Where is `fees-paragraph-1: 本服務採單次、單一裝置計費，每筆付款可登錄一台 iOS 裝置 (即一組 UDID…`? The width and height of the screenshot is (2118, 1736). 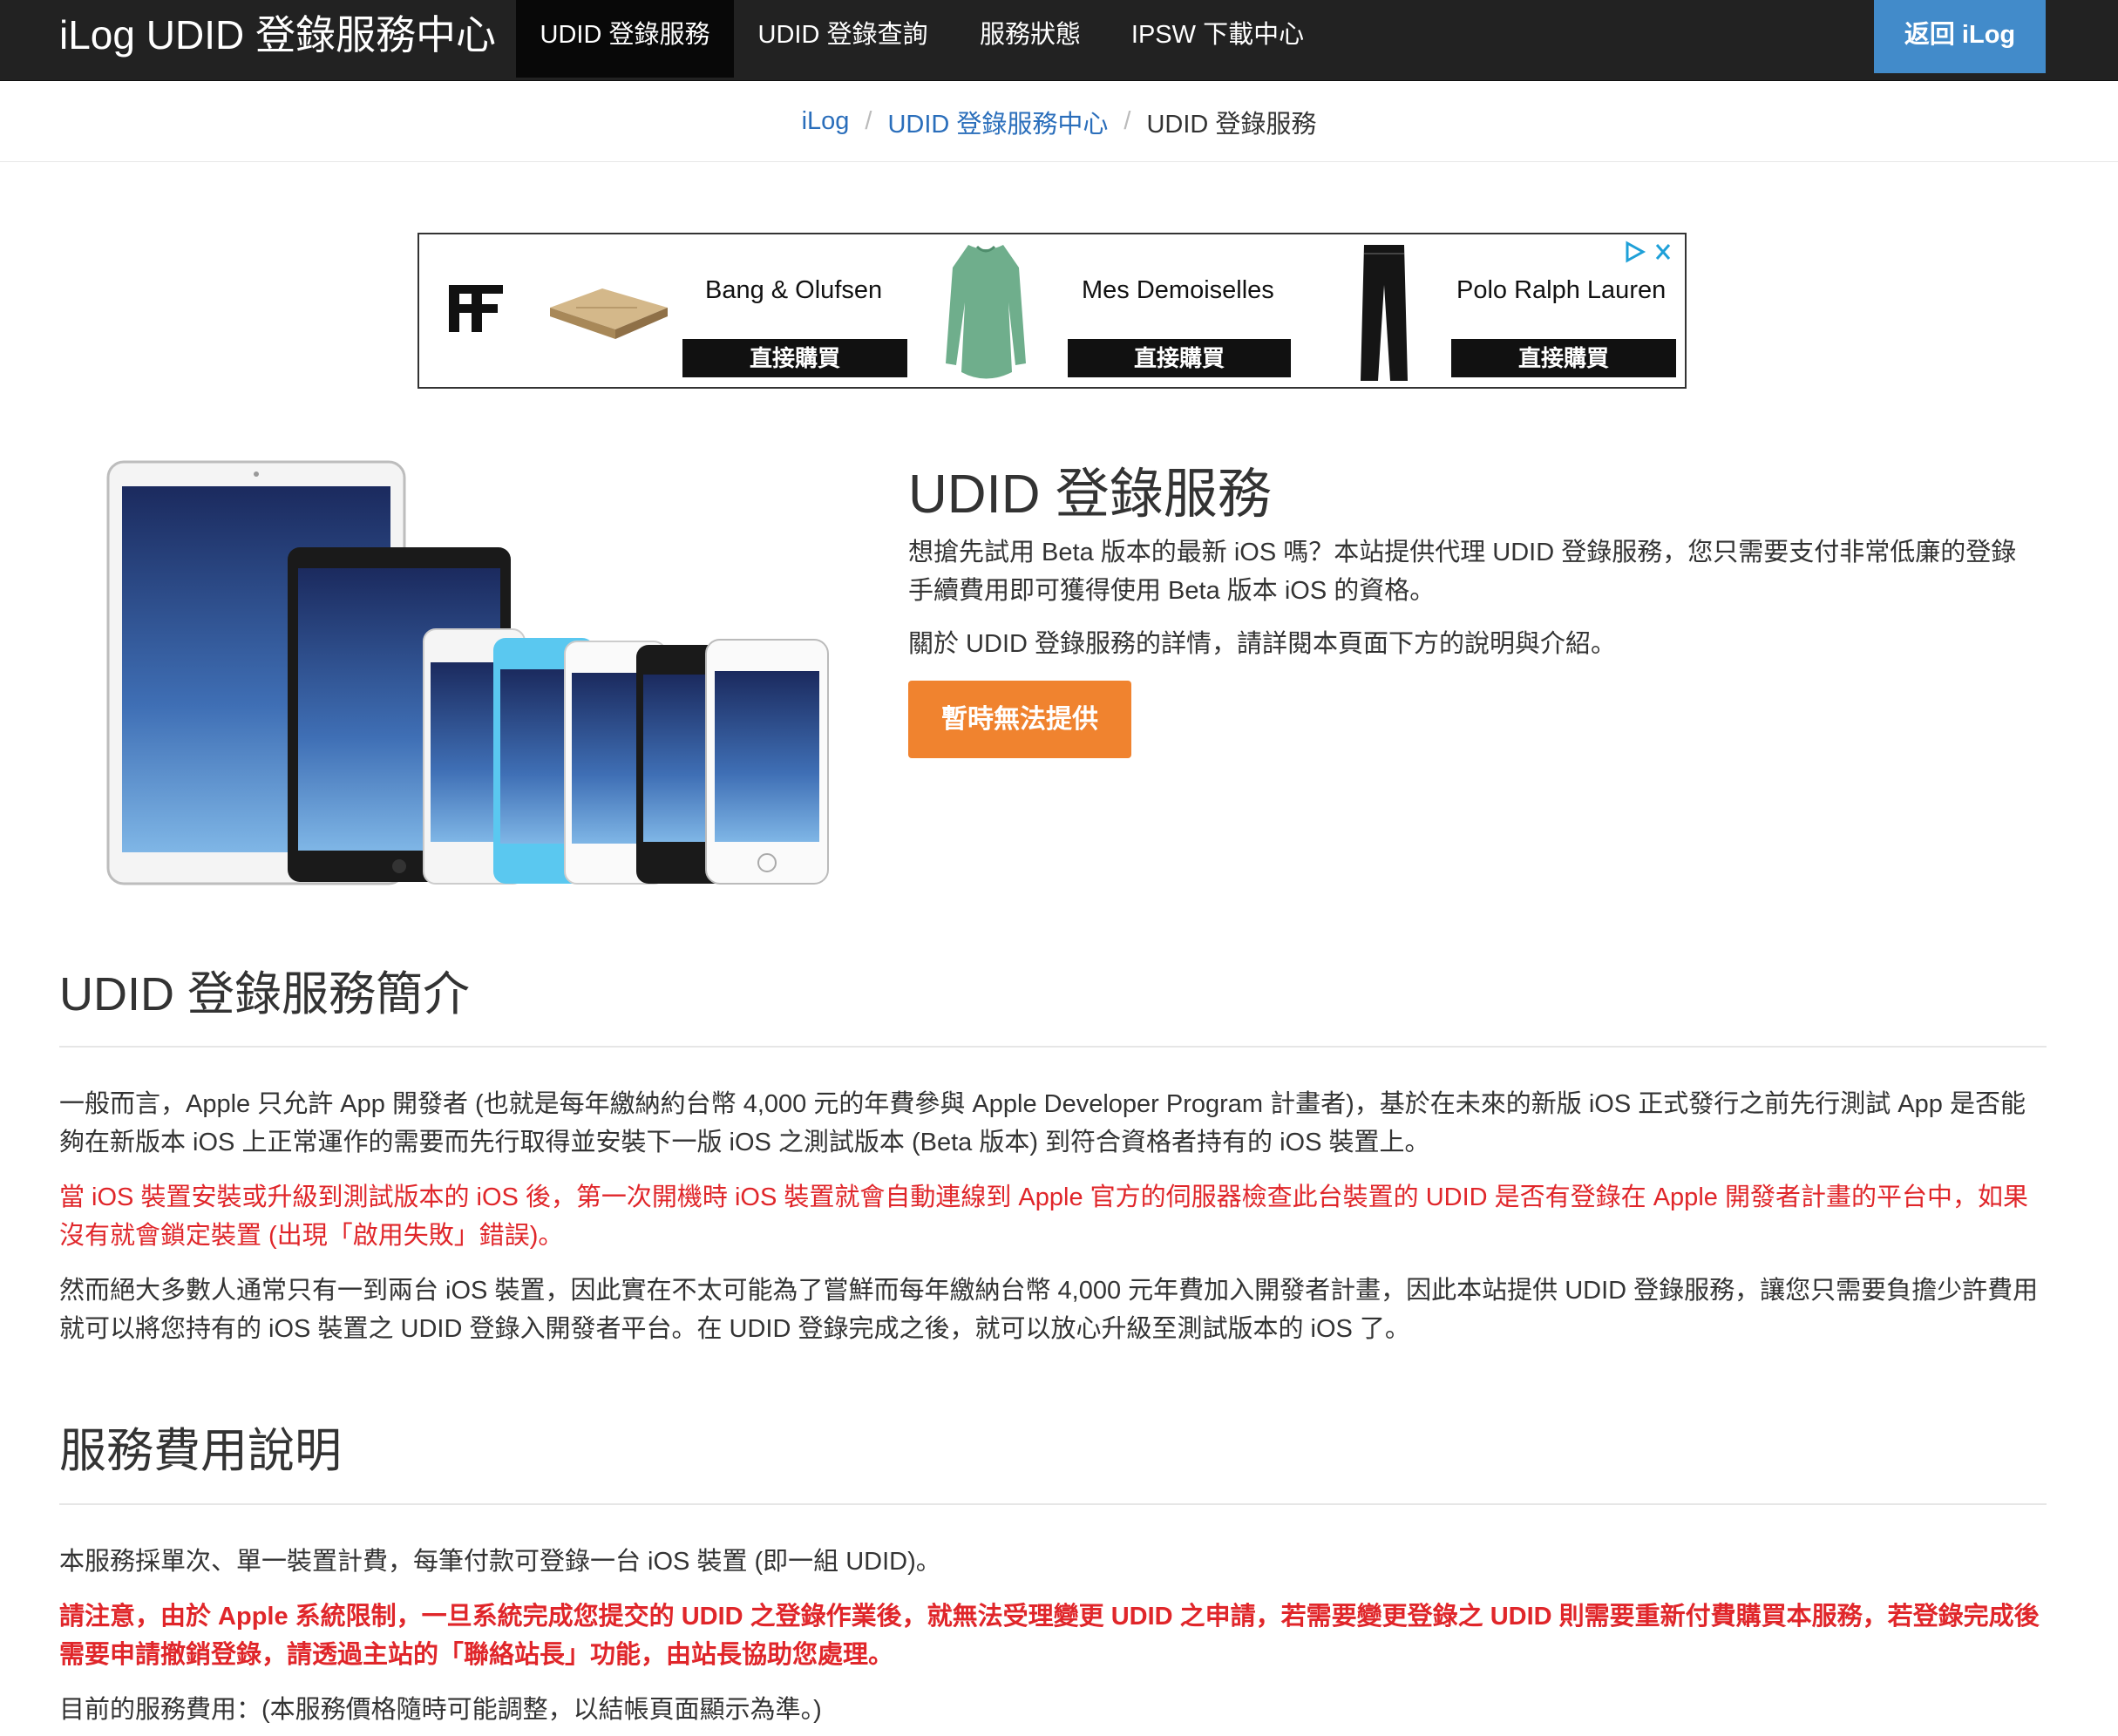
fees-paragraph-1: 本服務採單次、單一裝置計費，每筆付款可登錄一台 iOS 裝置 (即一組 UDID… is located at coordinates (500, 1562).